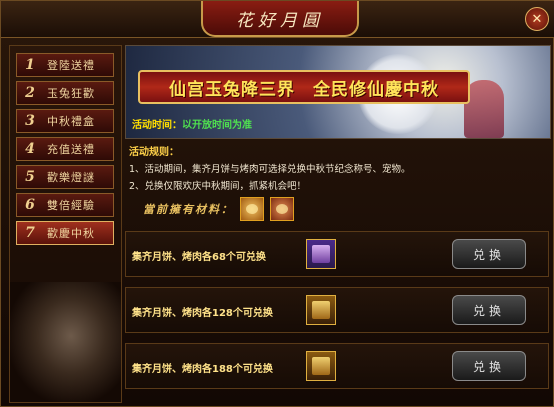  Describe the element at coordinates (337, 310) in the screenshot. I see `exchange-row: 集齐月饼、烤肉各128个可兑换 兑换` at that location.